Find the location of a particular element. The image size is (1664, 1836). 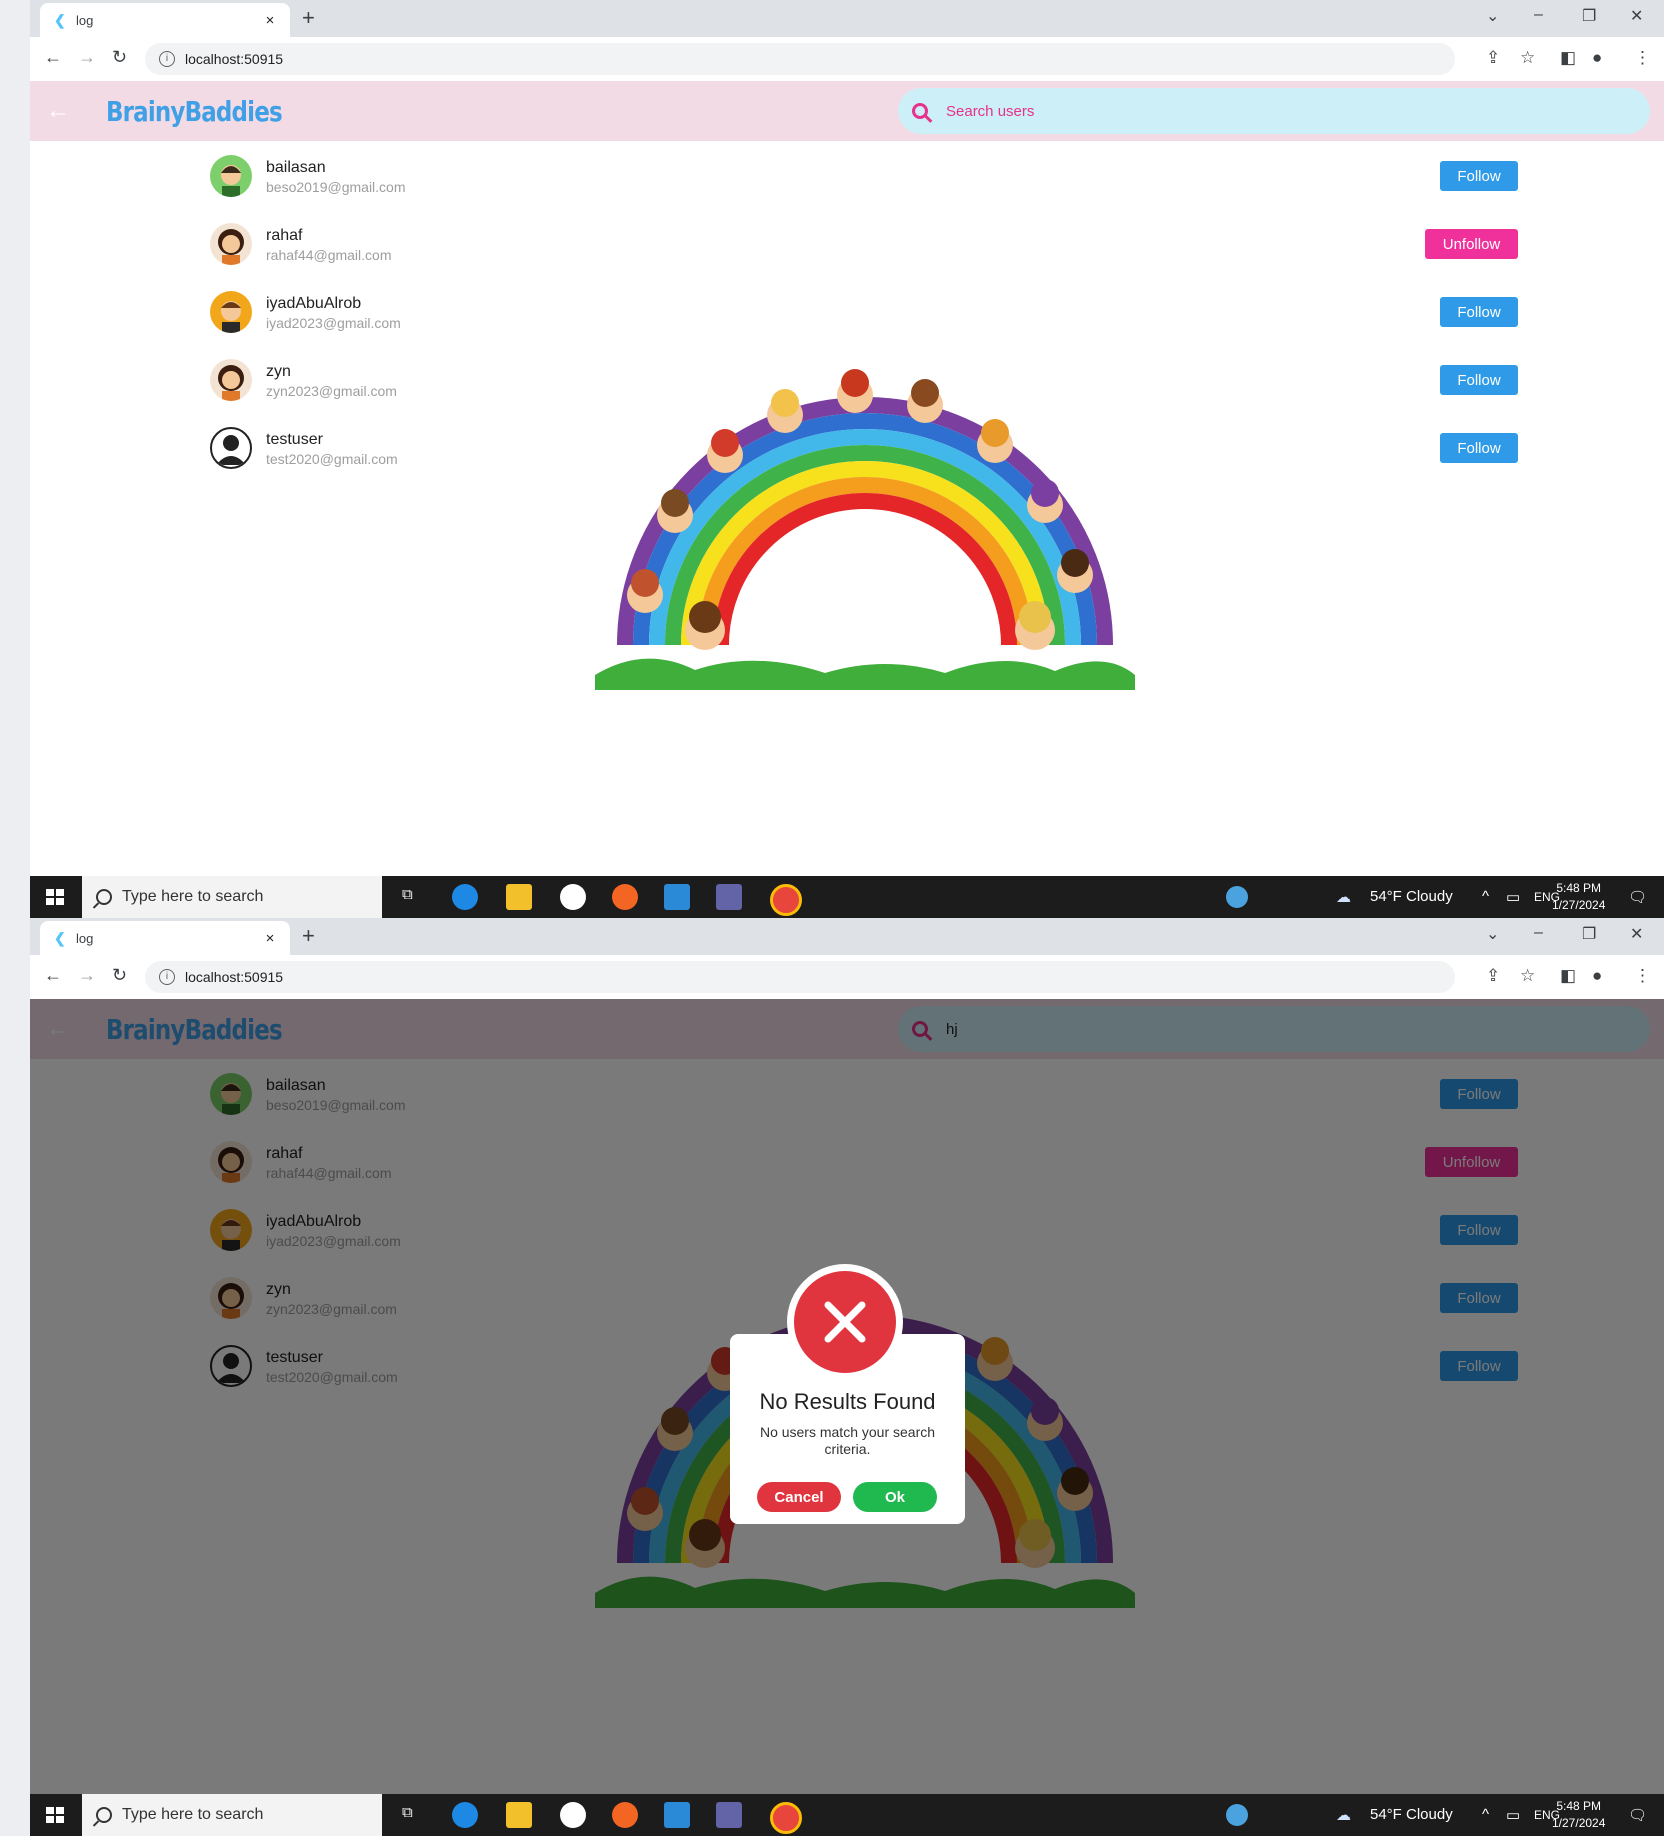

cancel-button: Cancel is located at coordinates (799, 1497).